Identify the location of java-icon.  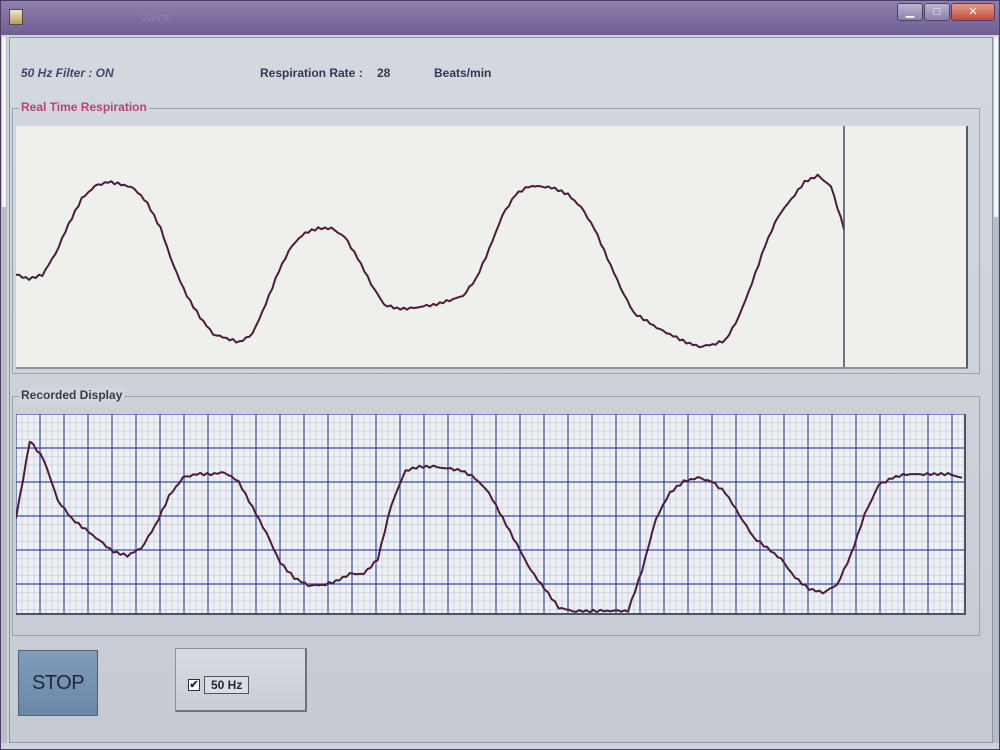
(16, 17).